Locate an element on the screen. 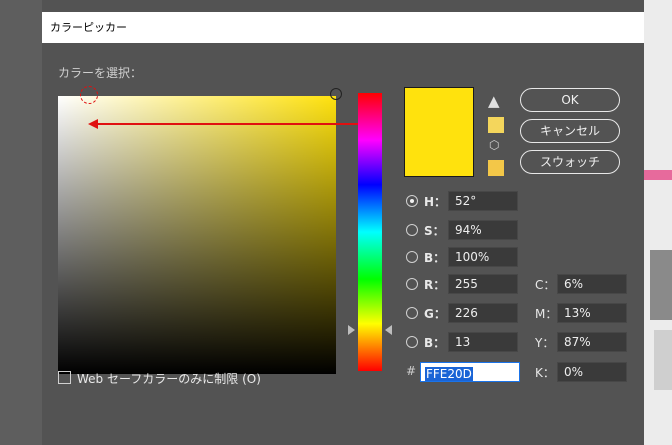 This screenshot has width=672, height=445. yellow-label: Y： is located at coordinates (545, 343).